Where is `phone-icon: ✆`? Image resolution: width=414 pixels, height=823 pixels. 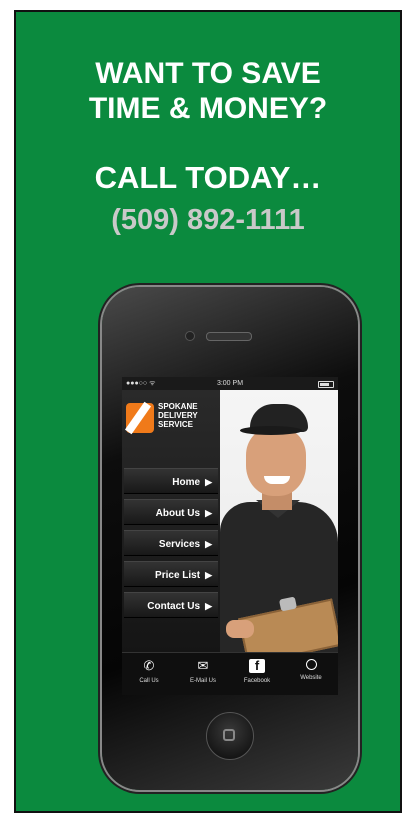
phone-icon: ✆ is located at coordinates (149, 665).